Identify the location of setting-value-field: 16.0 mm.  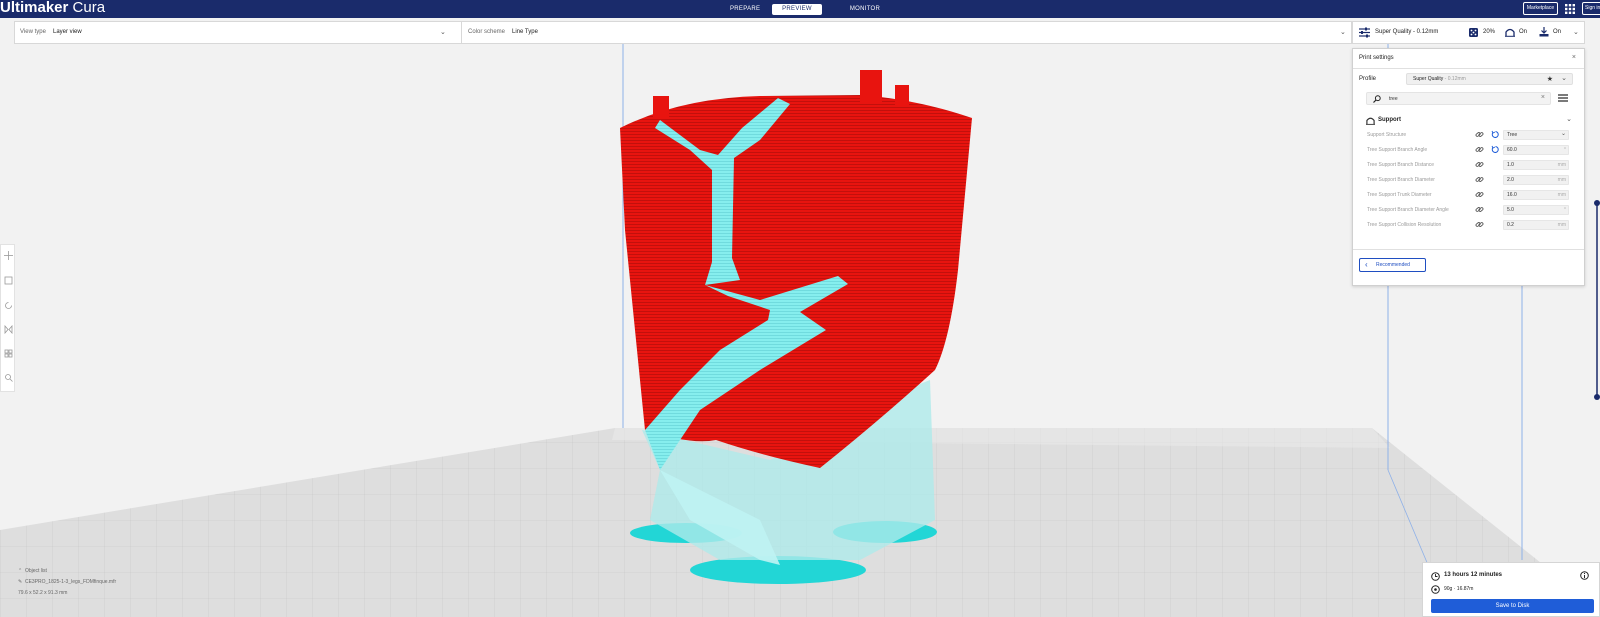
(1536, 195).